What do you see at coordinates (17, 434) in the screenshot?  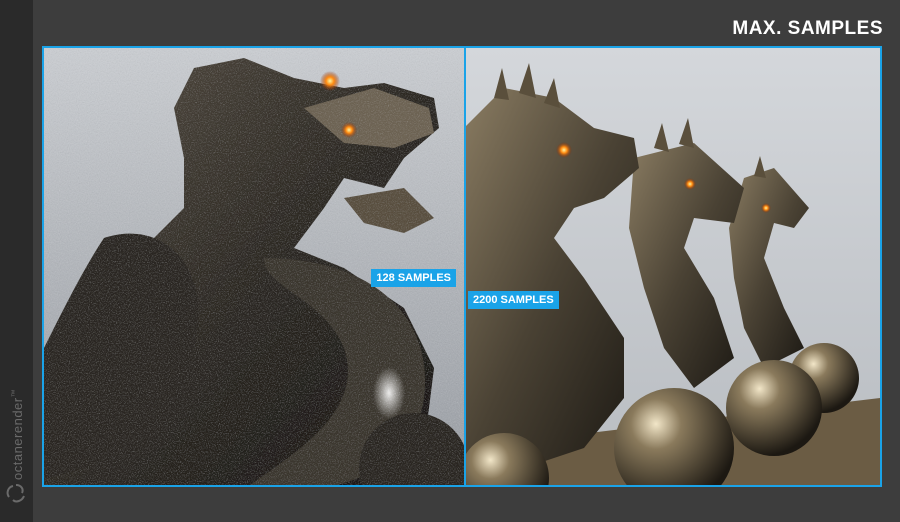 I see `brand-wordmark: octanerender™` at bounding box center [17, 434].